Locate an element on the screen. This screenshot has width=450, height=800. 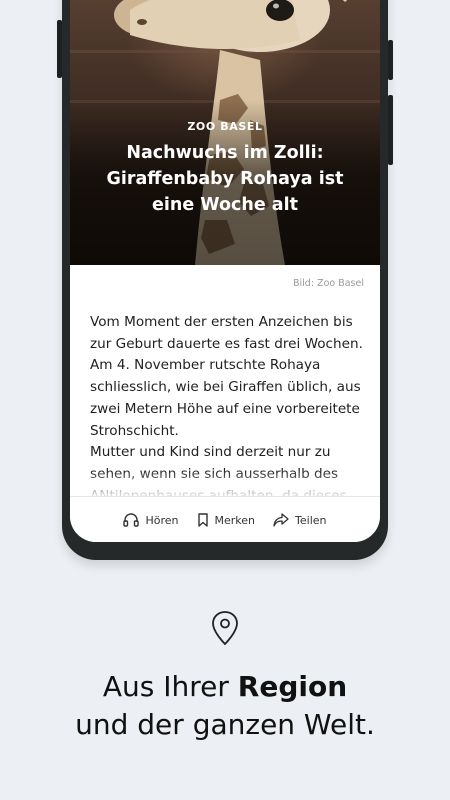
bookmark-button: Merken is located at coordinates (226, 520).